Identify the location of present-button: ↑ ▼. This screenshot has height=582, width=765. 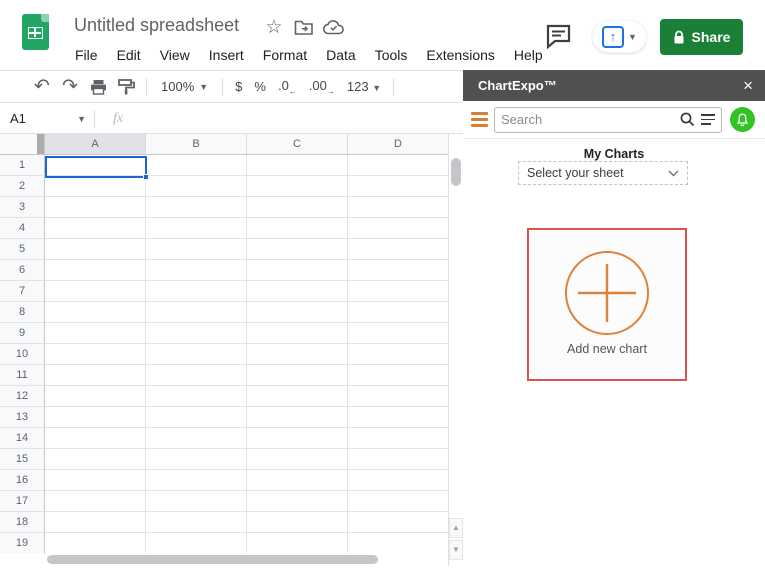
(619, 36).